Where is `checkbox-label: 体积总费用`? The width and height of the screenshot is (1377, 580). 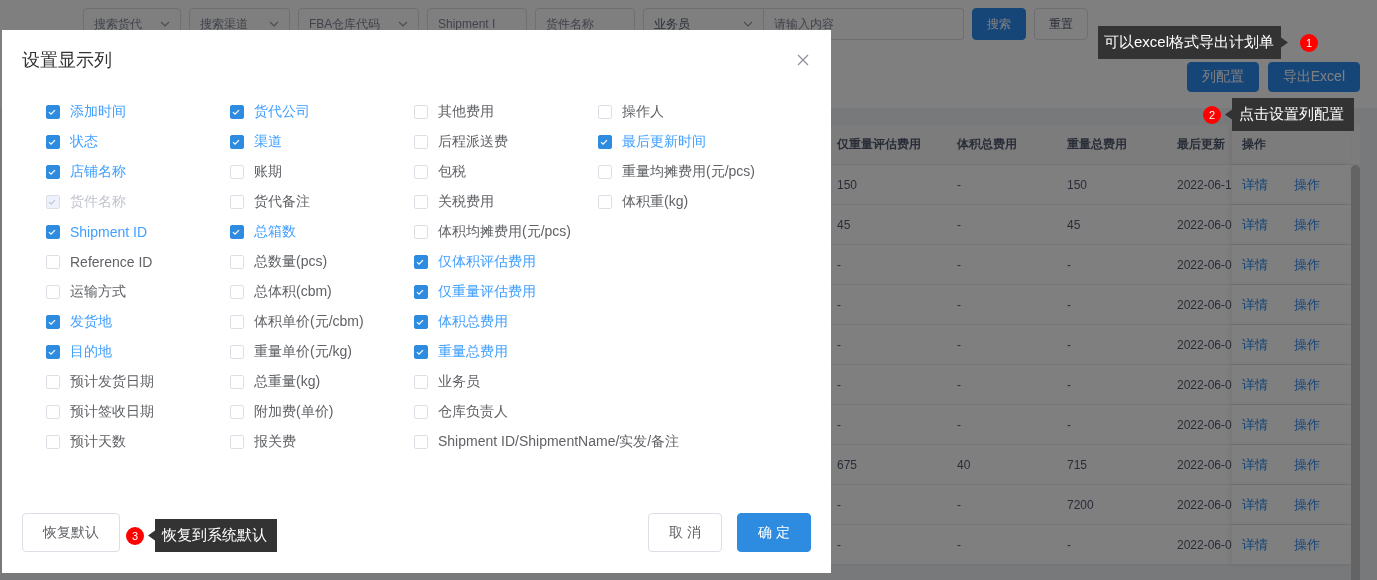 checkbox-label: 体积总费用 is located at coordinates (473, 322).